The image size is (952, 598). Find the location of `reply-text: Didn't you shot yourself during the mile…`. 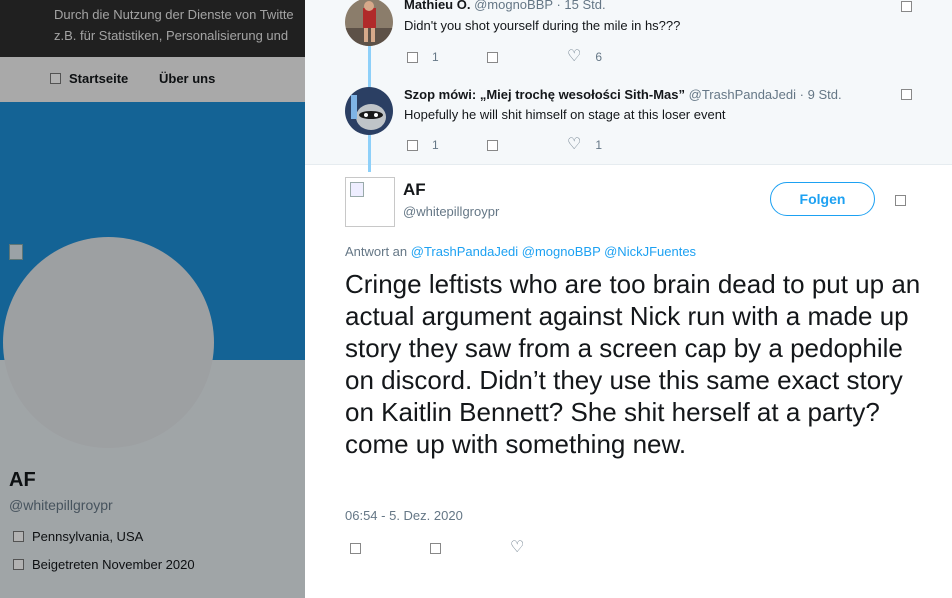

reply-text: Didn't you shot yourself during the mile… is located at coordinates (542, 25).